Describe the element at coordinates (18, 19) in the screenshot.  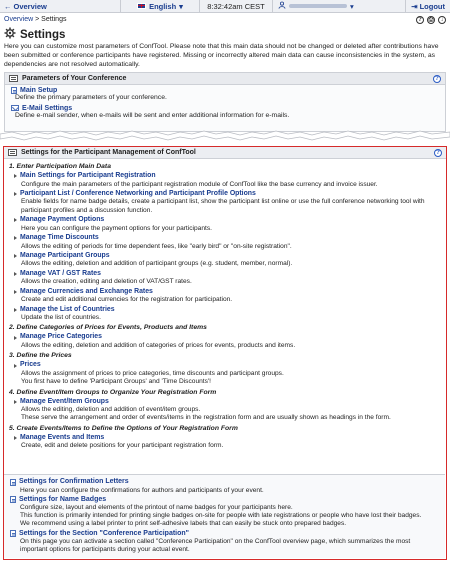
I see `breadcrumb-overview-link: Overview` at that location.